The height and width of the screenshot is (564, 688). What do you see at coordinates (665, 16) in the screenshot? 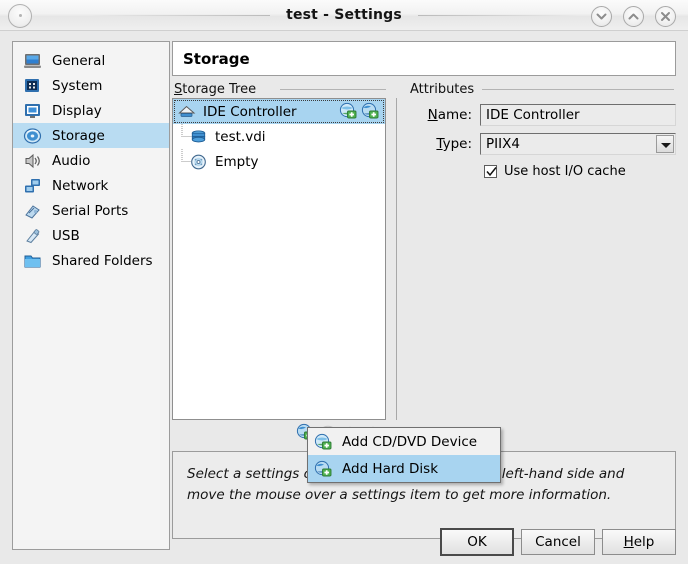
I see `close-button` at bounding box center [665, 16].